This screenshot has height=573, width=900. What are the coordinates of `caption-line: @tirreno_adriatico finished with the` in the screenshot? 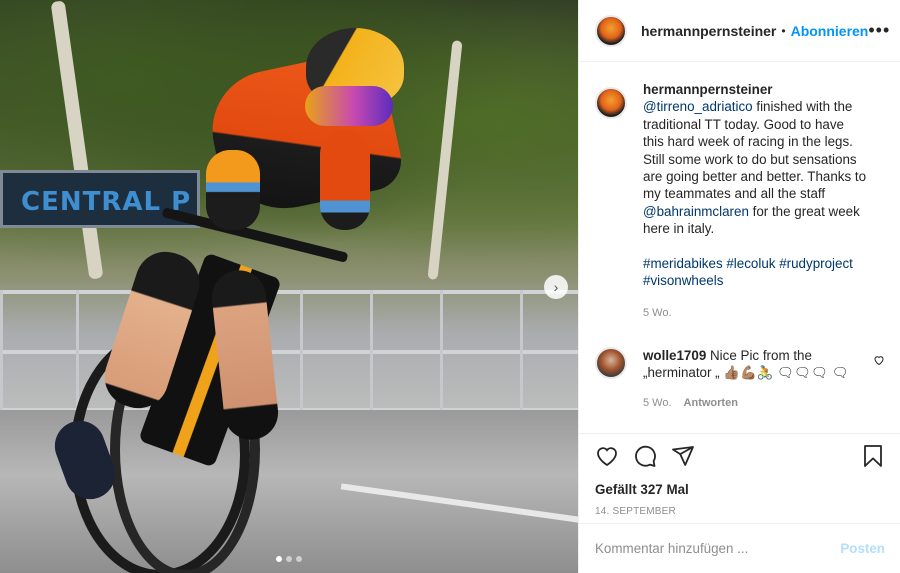 It's located at (763, 106).